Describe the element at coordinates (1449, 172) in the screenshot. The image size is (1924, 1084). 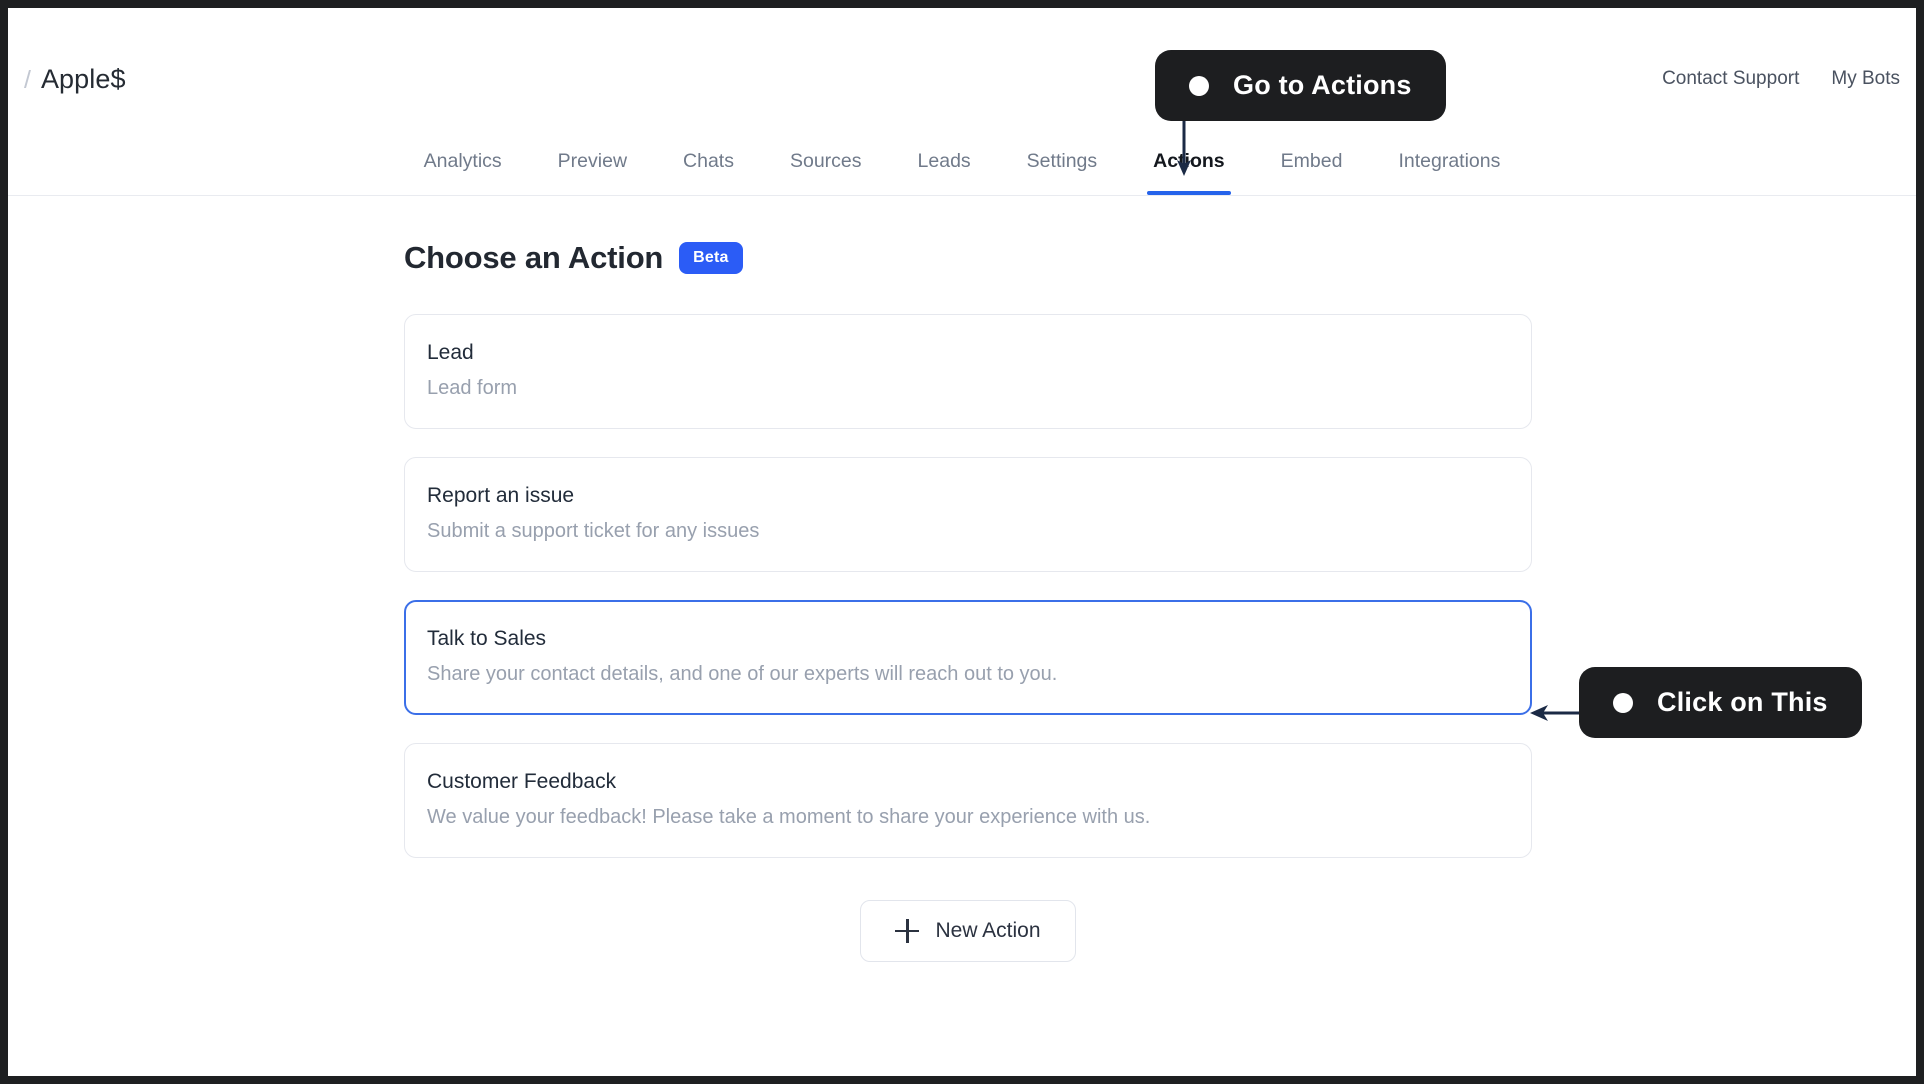
I see `tab-integrations: Integrations` at that location.